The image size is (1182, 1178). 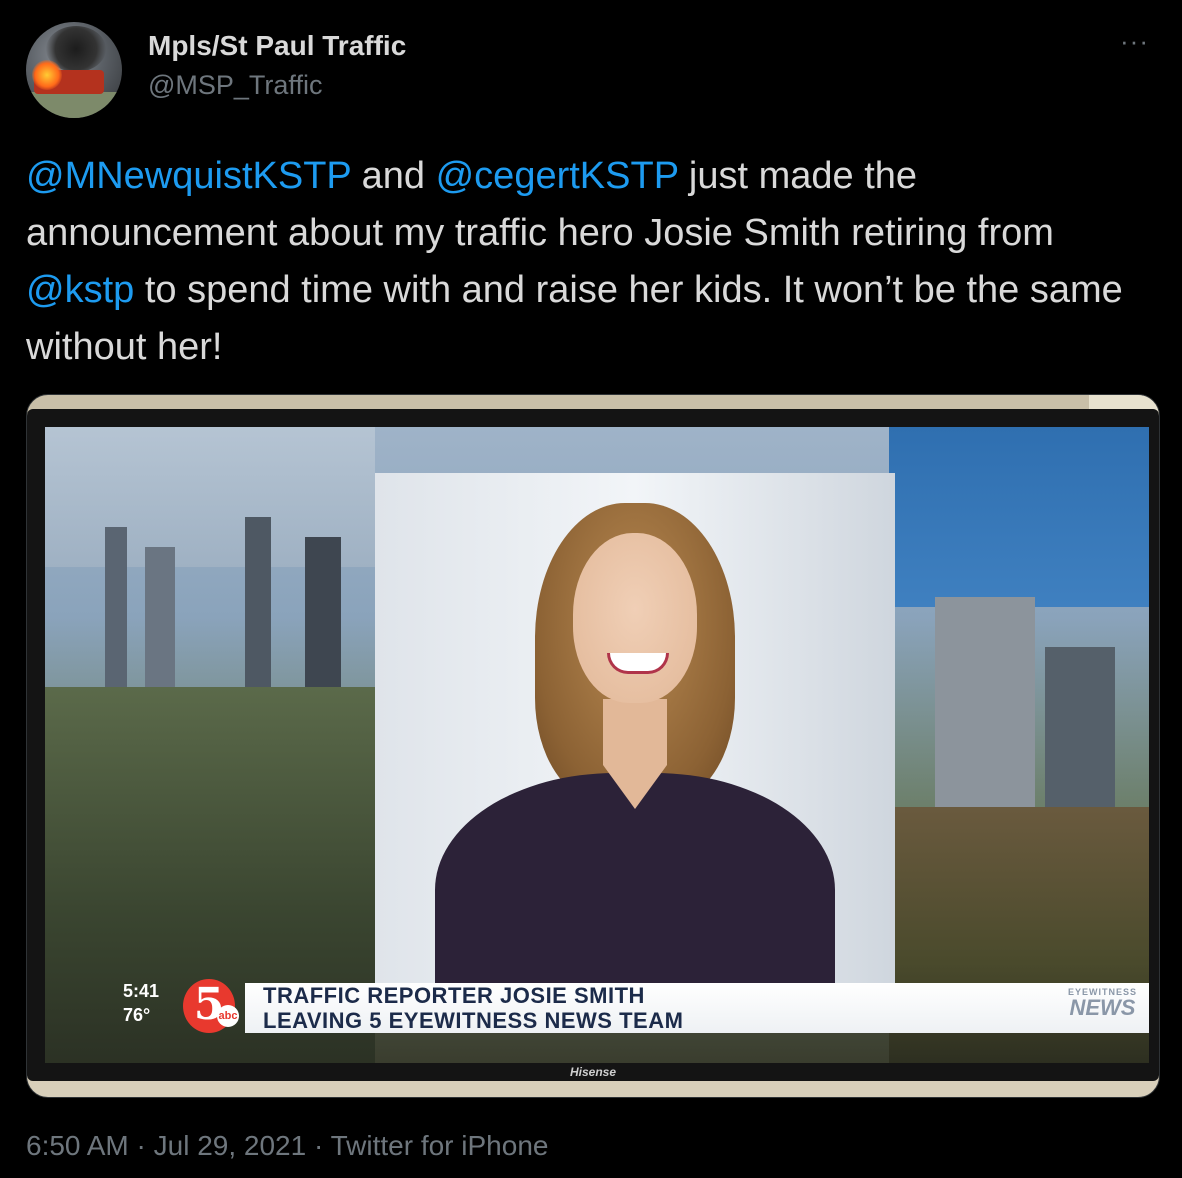 I want to click on author-handle: @MSP_Traffic, so click(x=235, y=85).